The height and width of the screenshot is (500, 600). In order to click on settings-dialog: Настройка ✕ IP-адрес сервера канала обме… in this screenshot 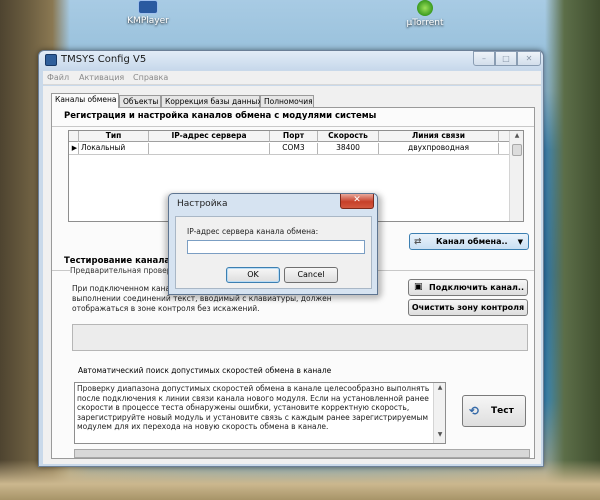, I will do `click(273, 244)`.